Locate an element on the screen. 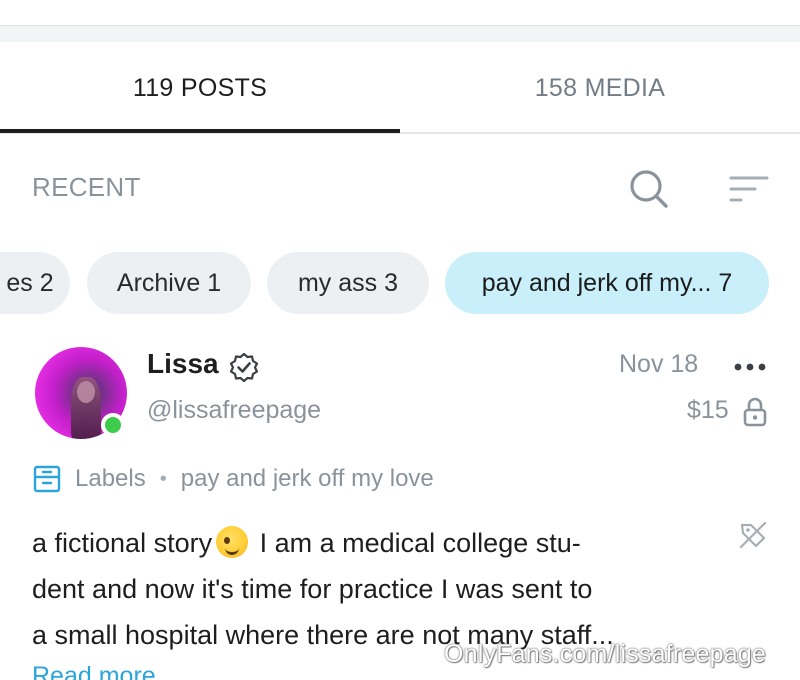 The height and width of the screenshot is (680, 800). lock-icon is located at coordinates (755, 412).